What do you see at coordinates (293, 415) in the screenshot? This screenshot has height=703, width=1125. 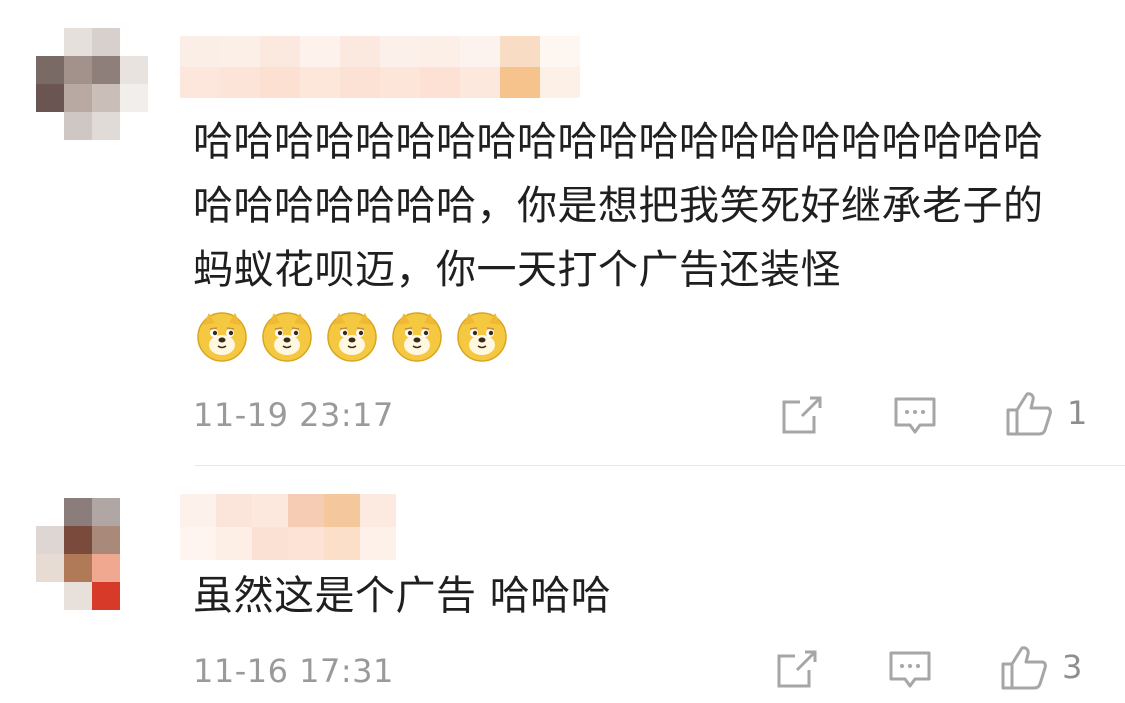 I see `comment-timestamp: 11-19 23:17` at bounding box center [293, 415].